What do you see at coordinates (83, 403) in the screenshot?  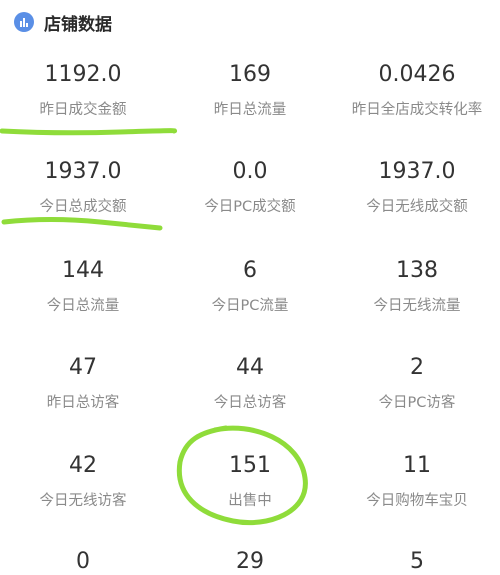 I see `stat-label: 昨日总访客` at bounding box center [83, 403].